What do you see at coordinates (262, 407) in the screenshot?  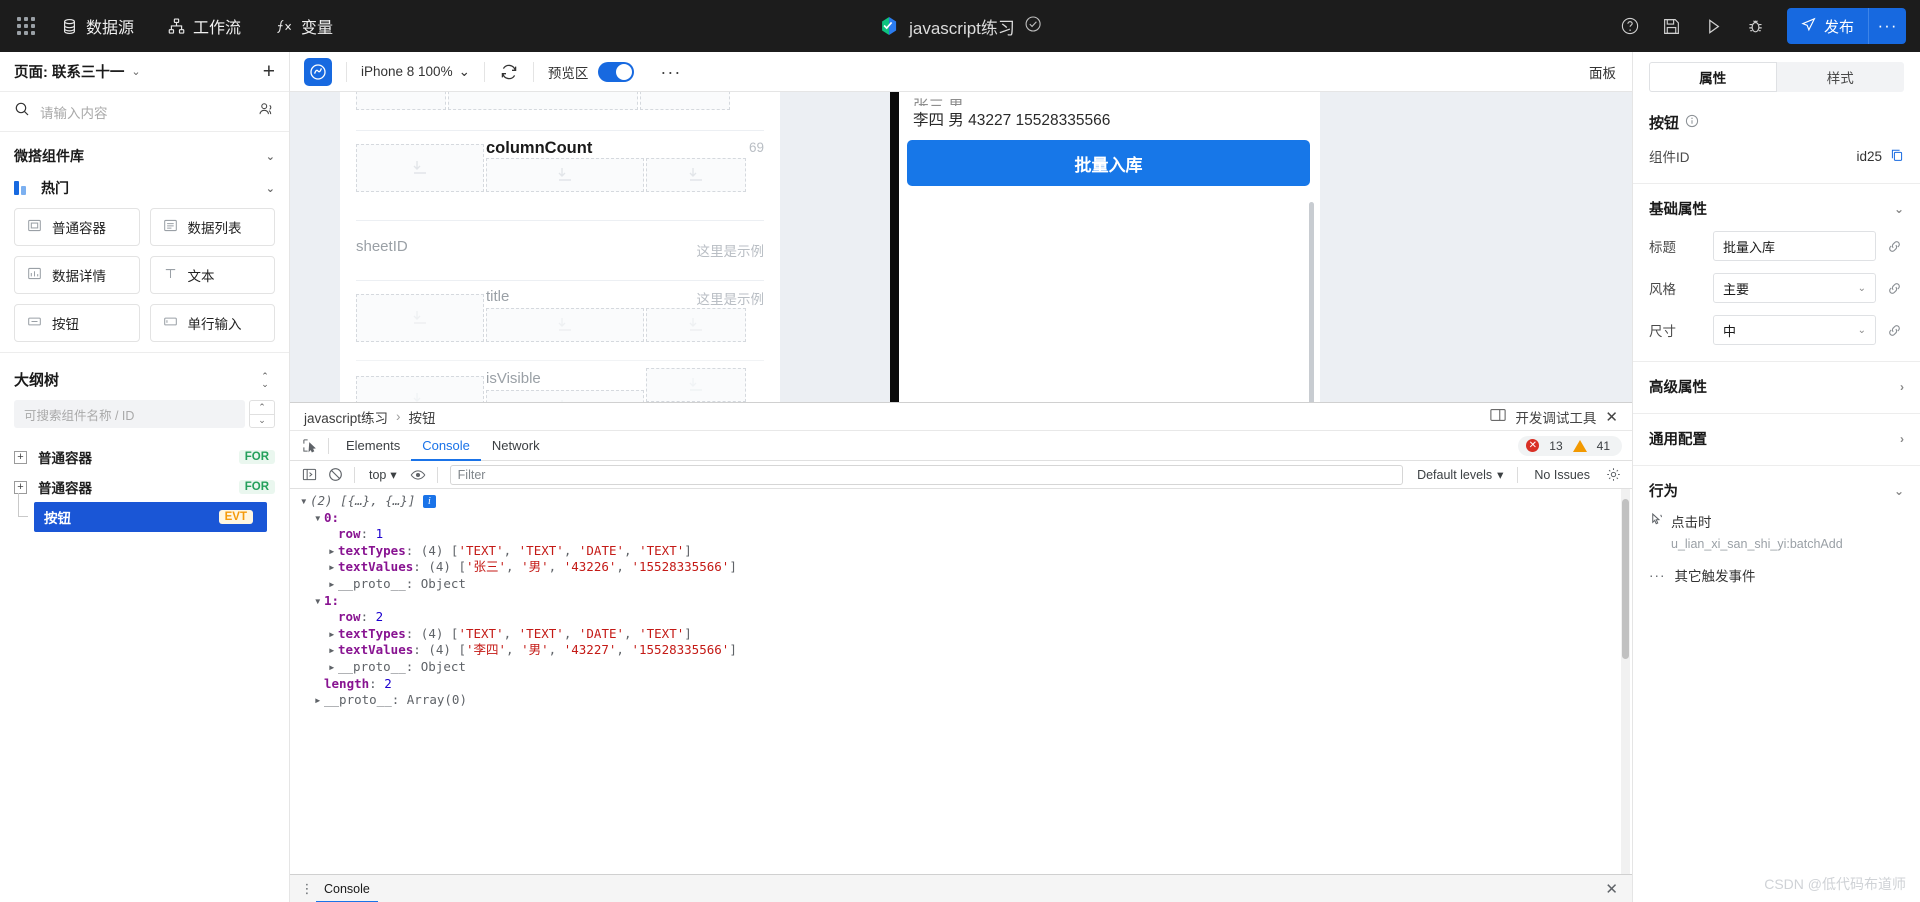 I see `tree-prev-button: ⌃` at bounding box center [262, 407].